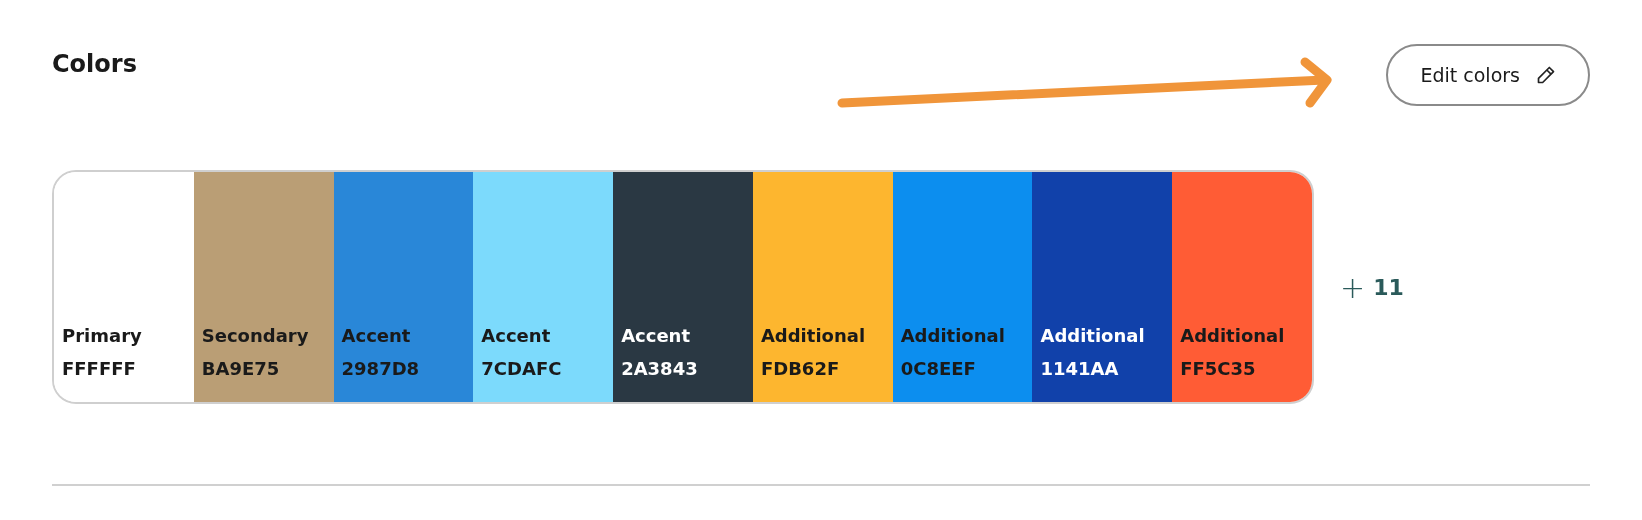 The width and height of the screenshot is (1642, 520). Describe the element at coordinates (1488, 75) in the screenshot. I see `edit-colors-button: Edit colors` at that location.